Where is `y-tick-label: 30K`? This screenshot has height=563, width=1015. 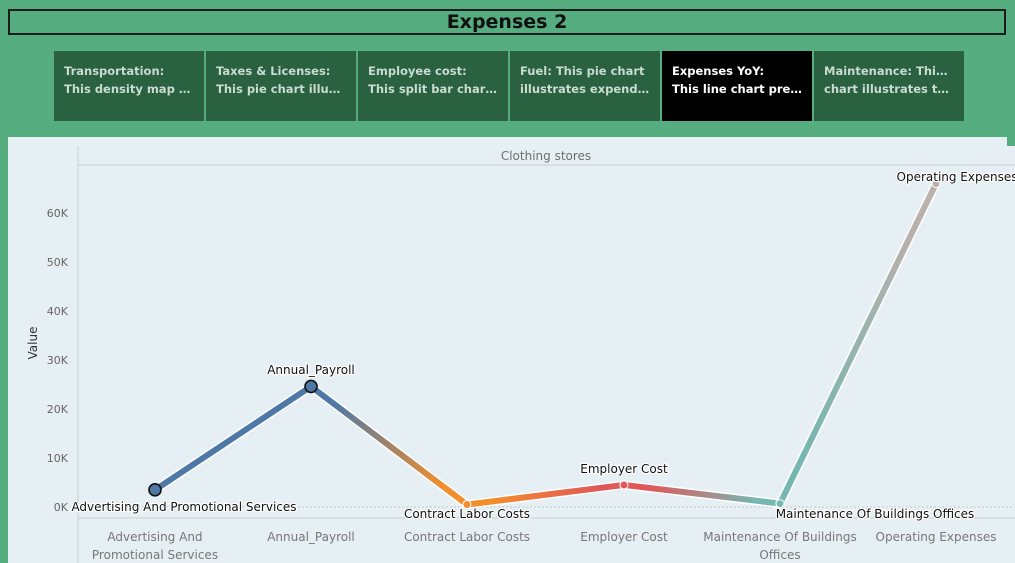 y-tick-label: 30K is located at coordinates (58, 360).